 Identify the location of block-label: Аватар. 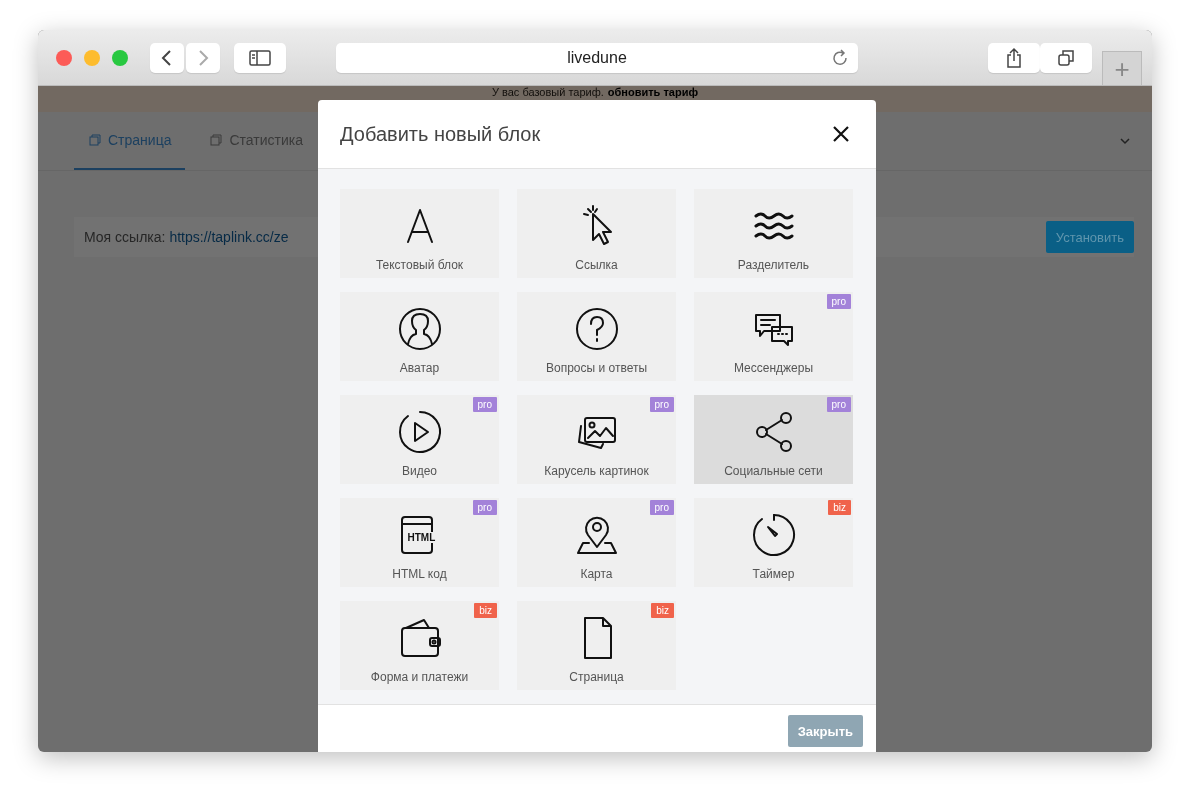
(419, 368).